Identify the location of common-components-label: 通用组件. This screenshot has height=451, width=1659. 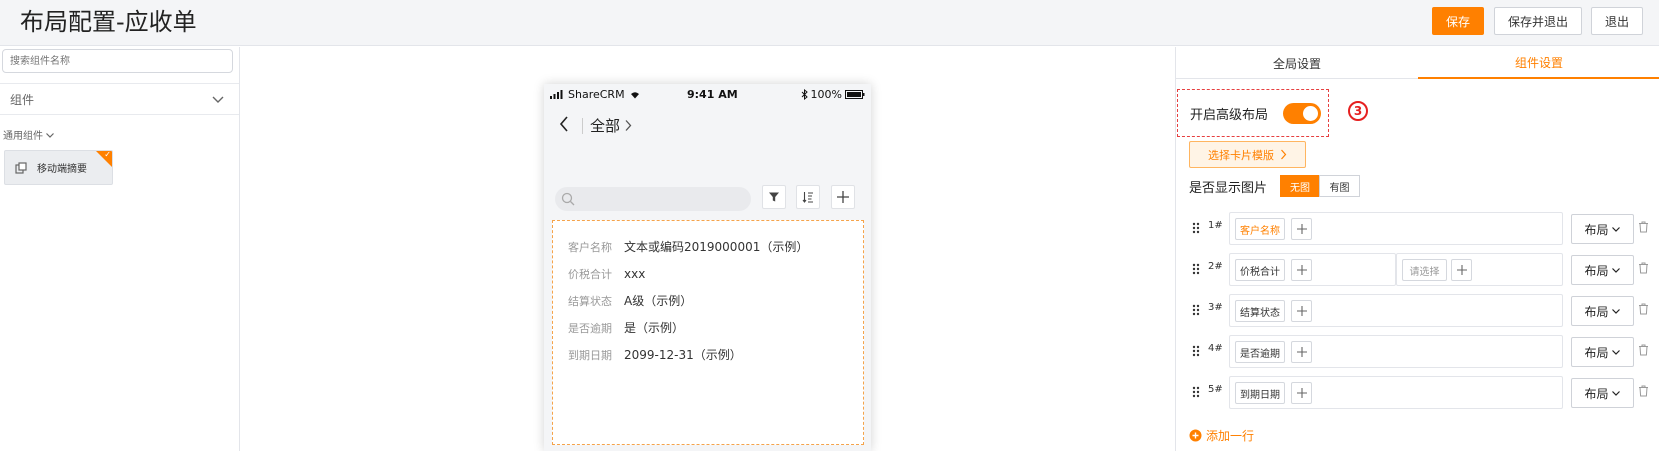
(23, 136).